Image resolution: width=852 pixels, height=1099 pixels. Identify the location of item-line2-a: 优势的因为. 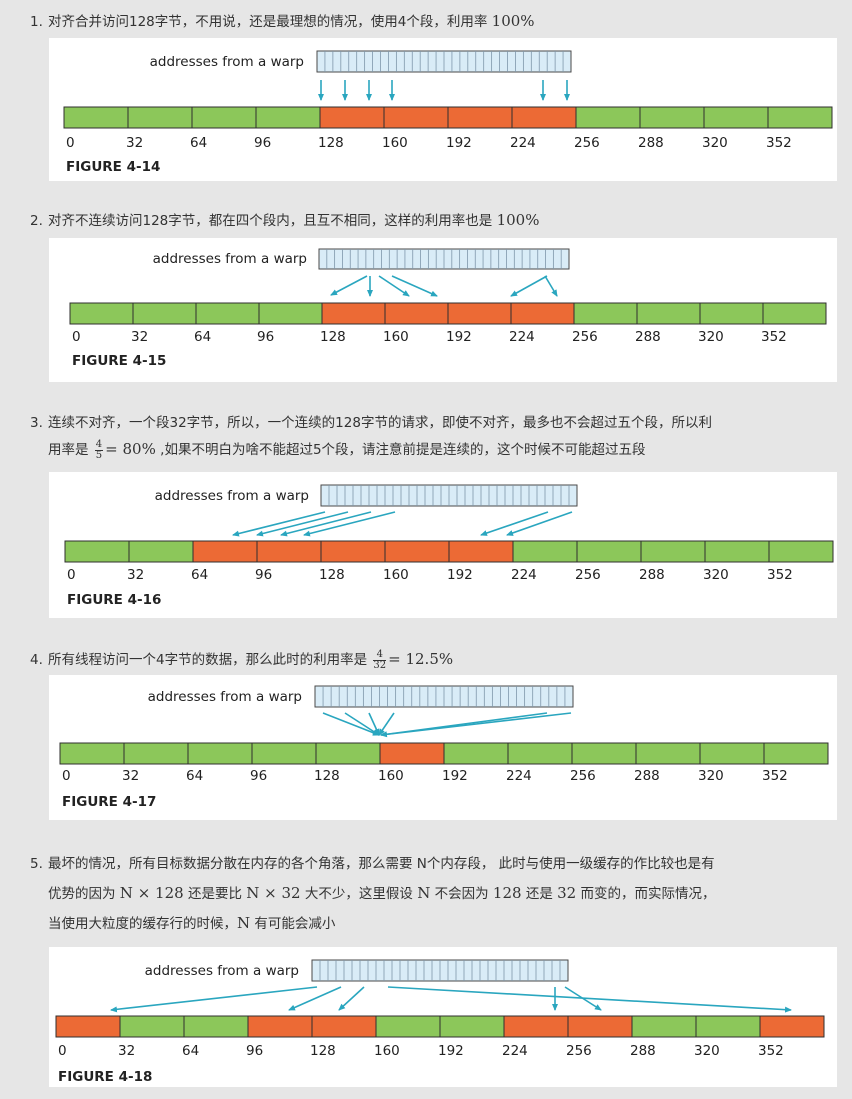
(84, 894).